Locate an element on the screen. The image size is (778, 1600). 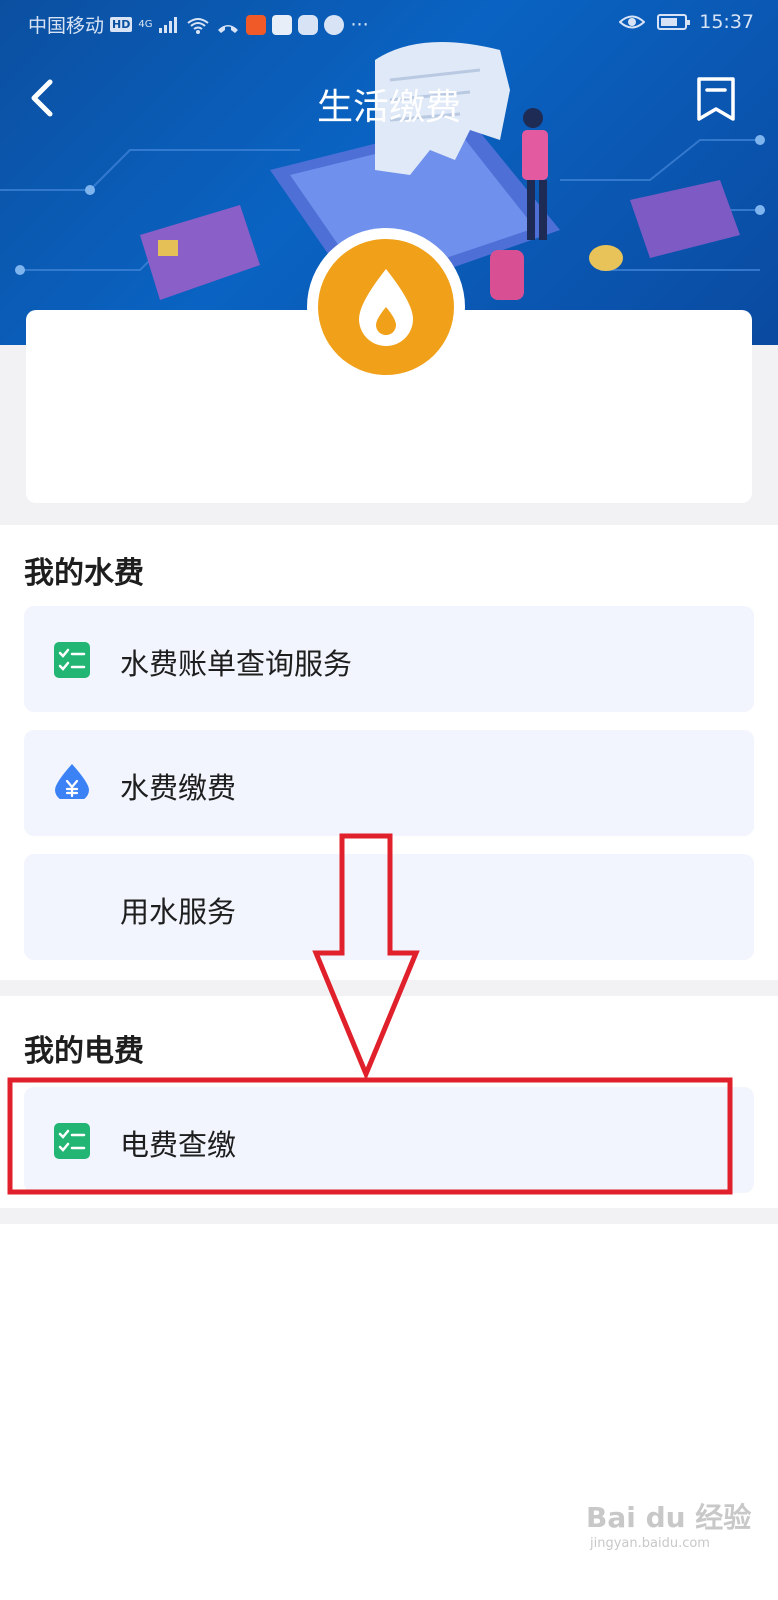
watermark-url: jingyan.baidu.com is located at coordinates (650, 1543).